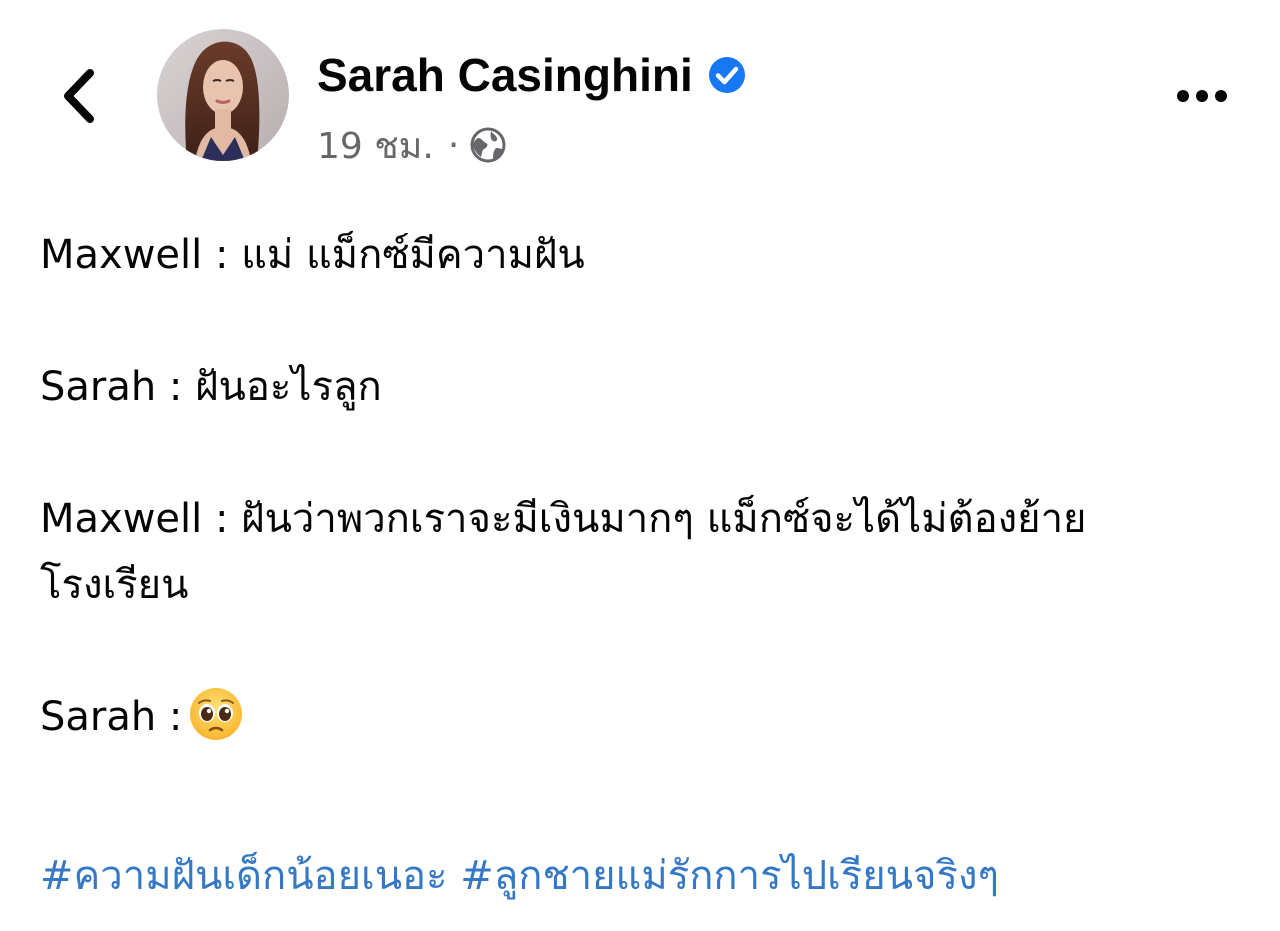 Image resolution: width=1280 pixels, height=931 pixels. Describe the element at coordinates (375, 145) in the screenshot. I see `post-timestamp: 19 ชม.` at that location.